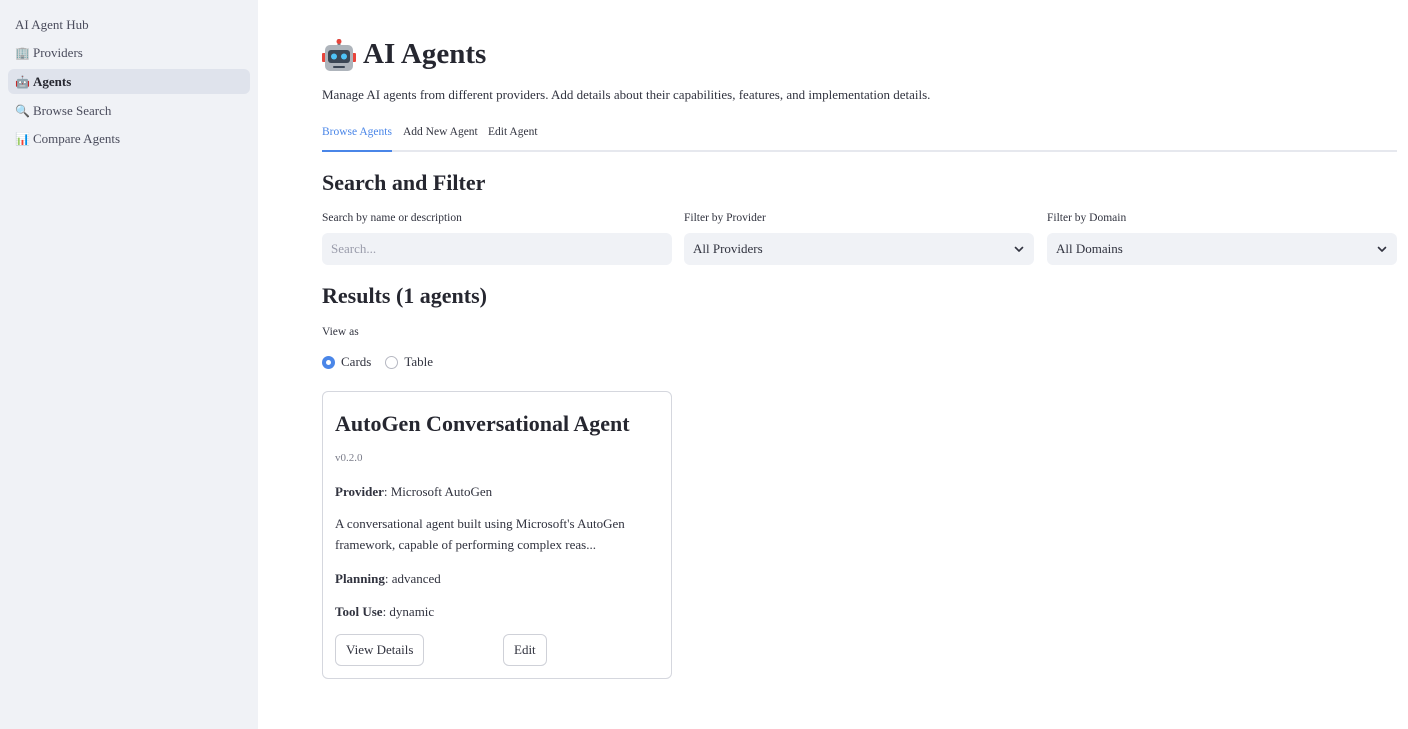 Image resolution: width=1408 pixels, height=729 pixels. I want to click on agent-name: AutoGen Conversational Agent, so click(482, 423).